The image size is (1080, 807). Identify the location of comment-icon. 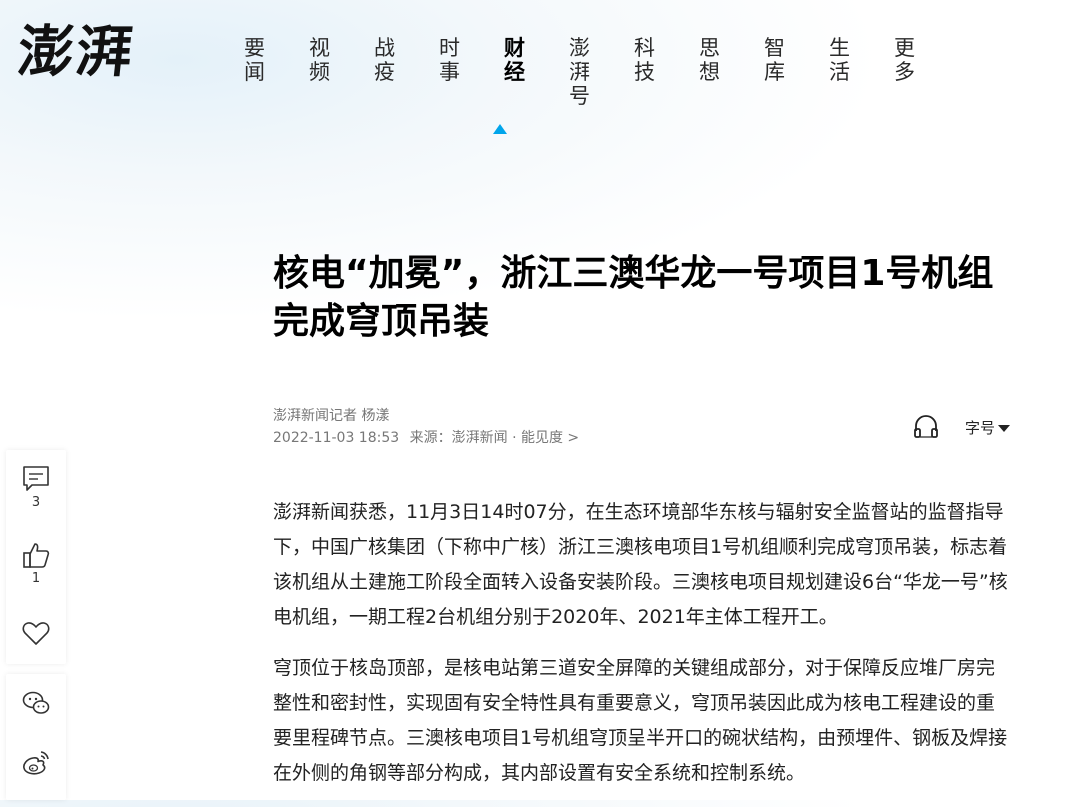
(36, 478).